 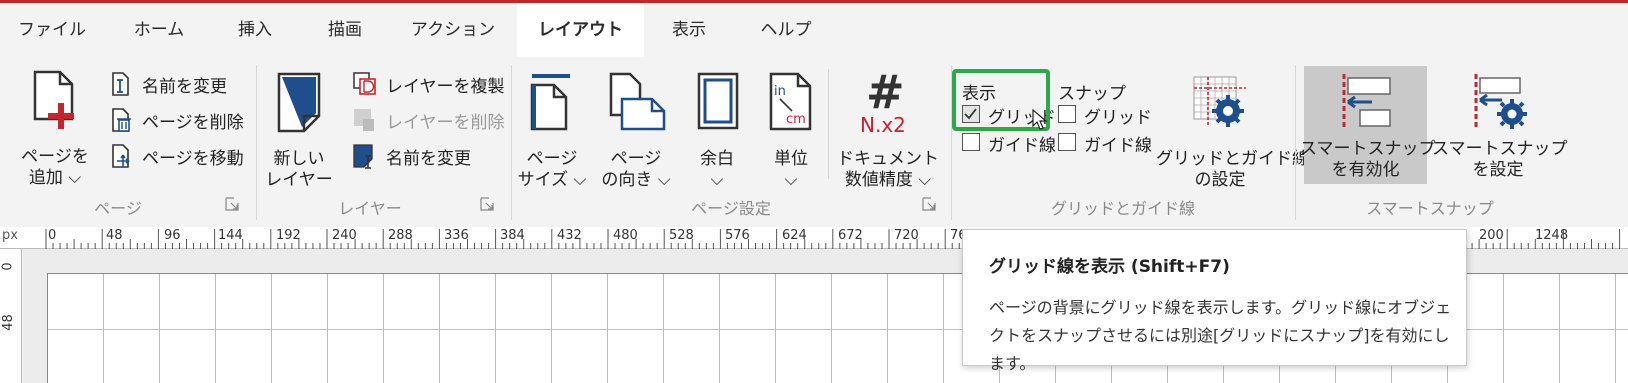 What do you see at coordinates (445, 87) in the screenshot?
I see `duplicate-layer-label: レイヤーを複製` at bounding box center [445, 87].